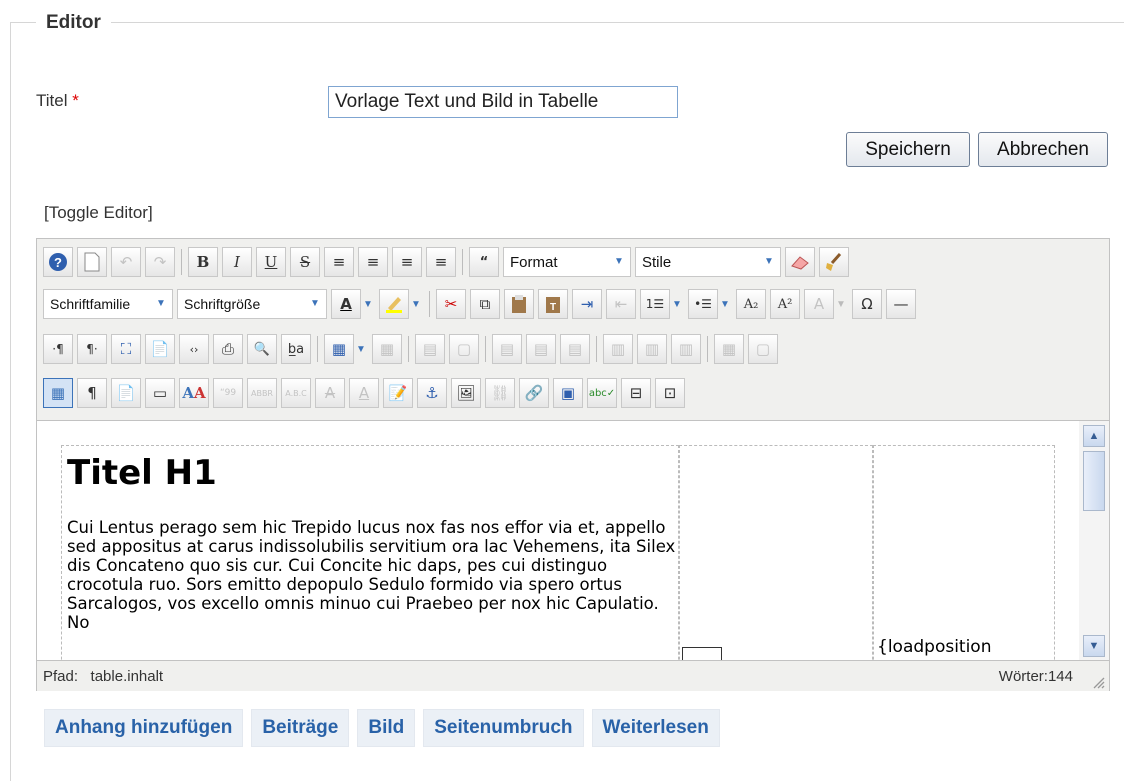 The height and width of the screenshot is (781, 1124). What do you see at coordinates (534, 393) in the screenshot?
I see `link-icon: 🔗` at bounding box center [534, 393].